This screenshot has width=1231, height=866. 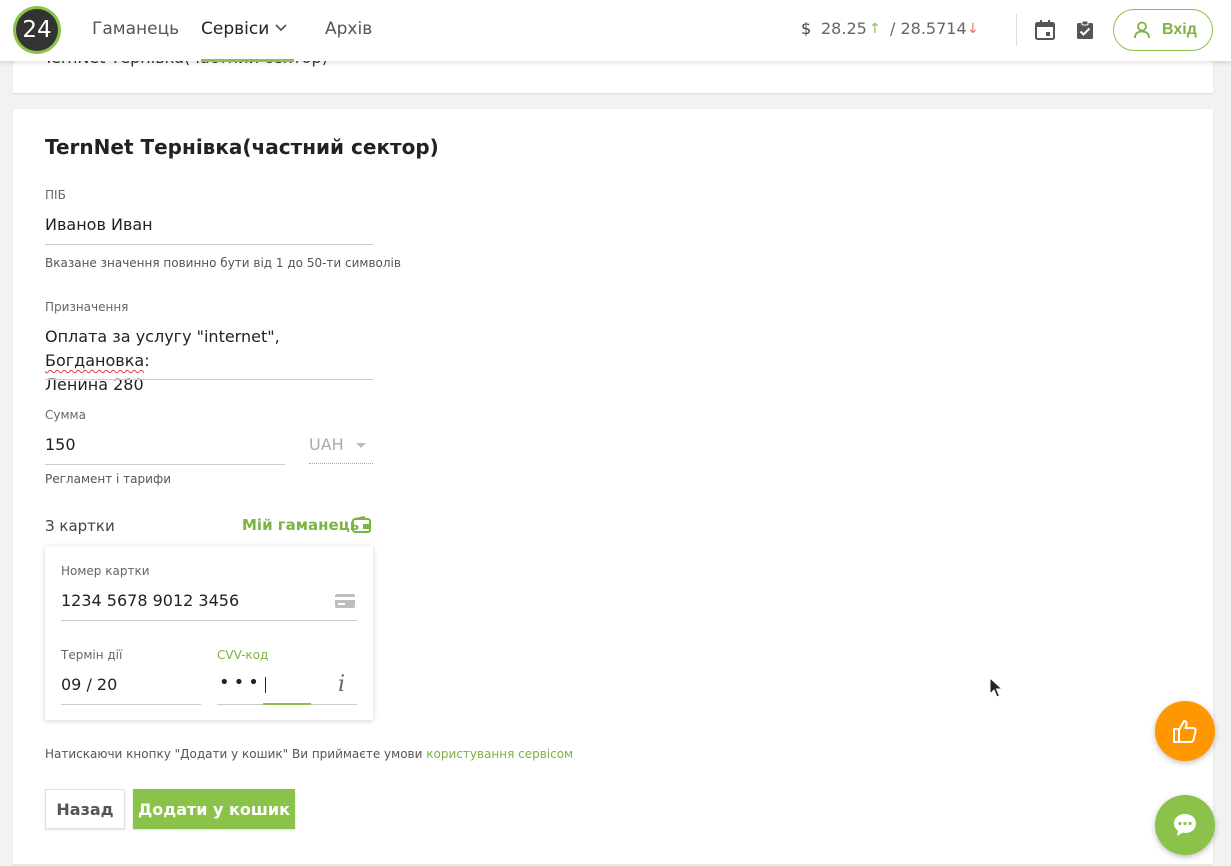 What do you see at coordinates (281, 28) in the screenshot?
I see `chevron-down-icon` at bounding box center [281, 28].